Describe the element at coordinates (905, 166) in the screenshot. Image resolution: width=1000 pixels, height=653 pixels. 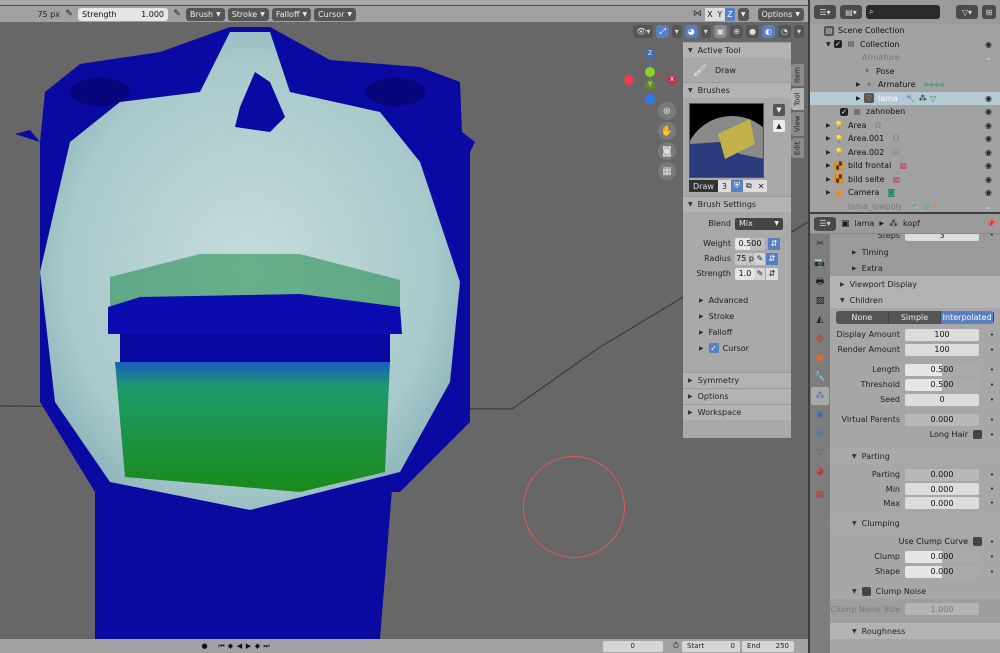
I see `outliner-row-bild-frontal: ▶ ▞ bild frontal ▩ ◉` at that location.